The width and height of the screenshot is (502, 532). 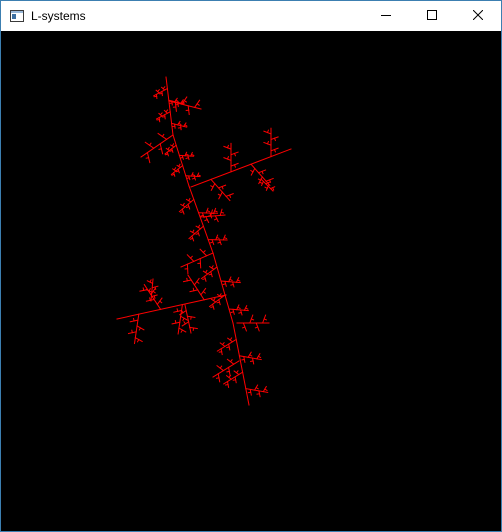 I want to click on app-window-icon, so click(x=17, y=16).